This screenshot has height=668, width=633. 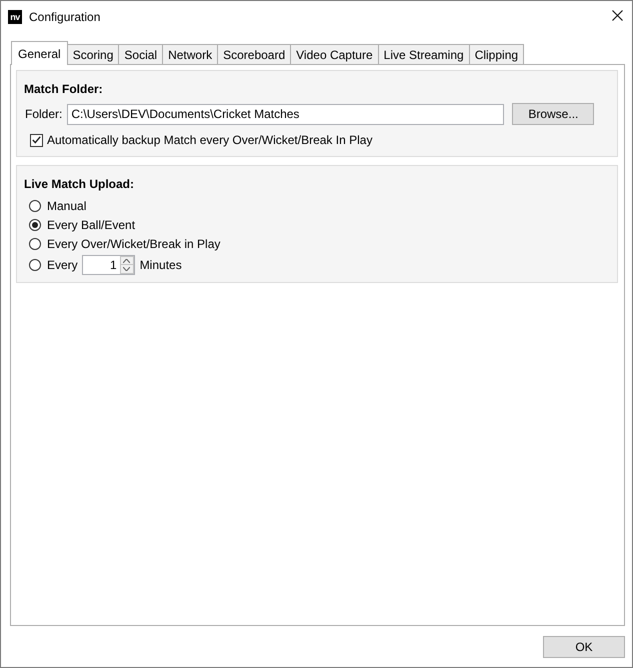 What do you see at coordinates (66, 206) in the screenshot?
I see `radio-label: Manual` at bounding box center [66, 206].